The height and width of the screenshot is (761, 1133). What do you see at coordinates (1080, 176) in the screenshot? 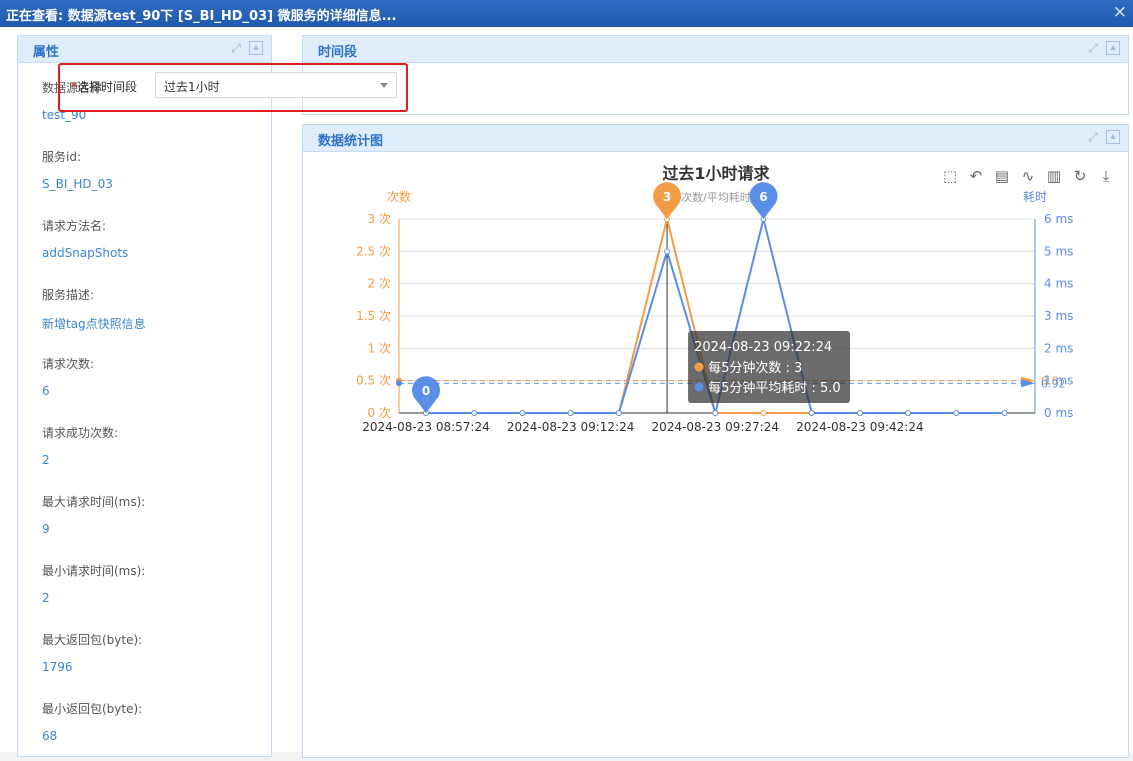
I see `restore-icon: ↻` at bounding box center [1080, 176].